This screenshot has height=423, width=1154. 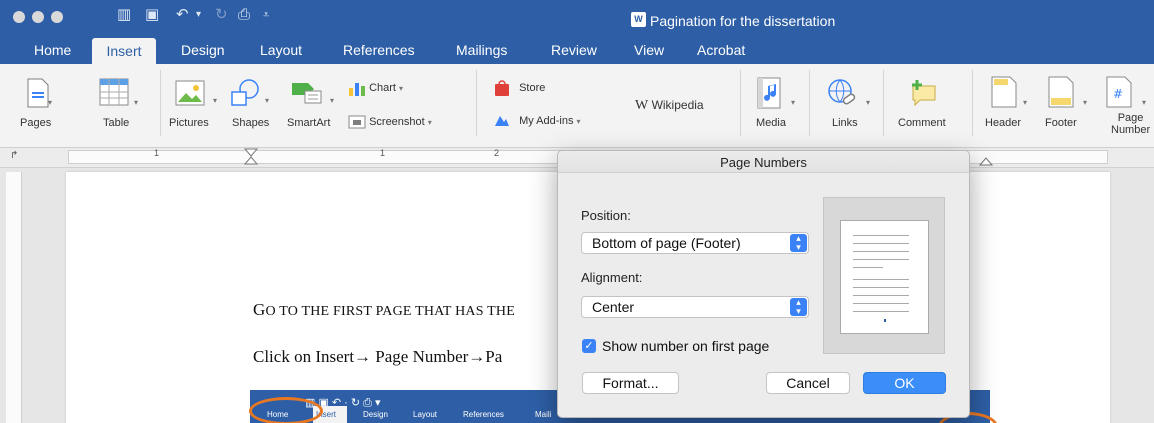 I want to click on table-label: Table, so click(x=116, y=123).